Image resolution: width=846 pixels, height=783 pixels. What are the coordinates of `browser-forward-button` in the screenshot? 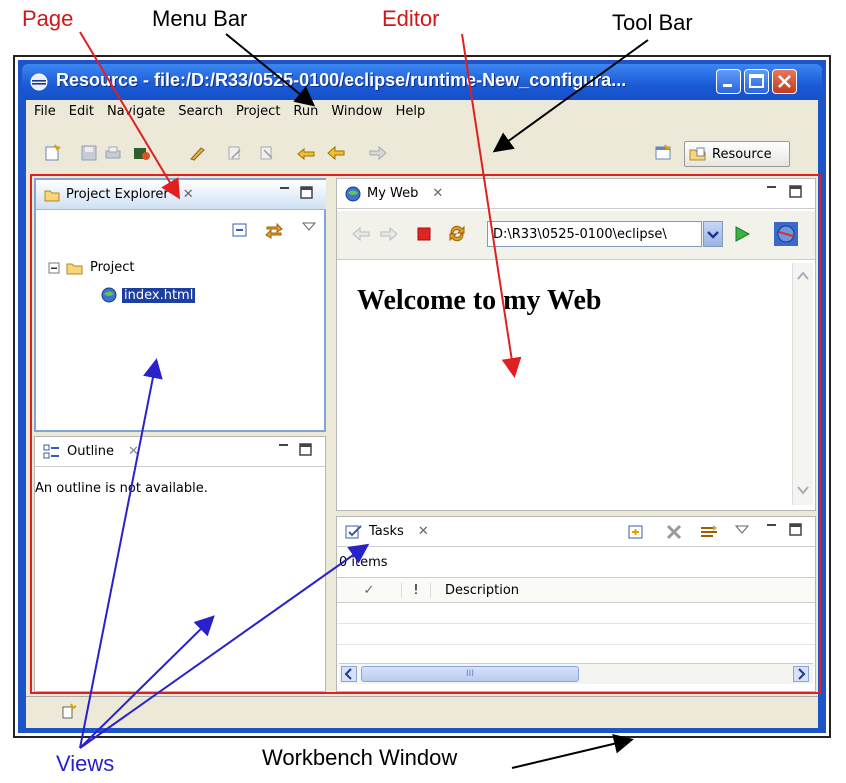 It's located at (389, 234).